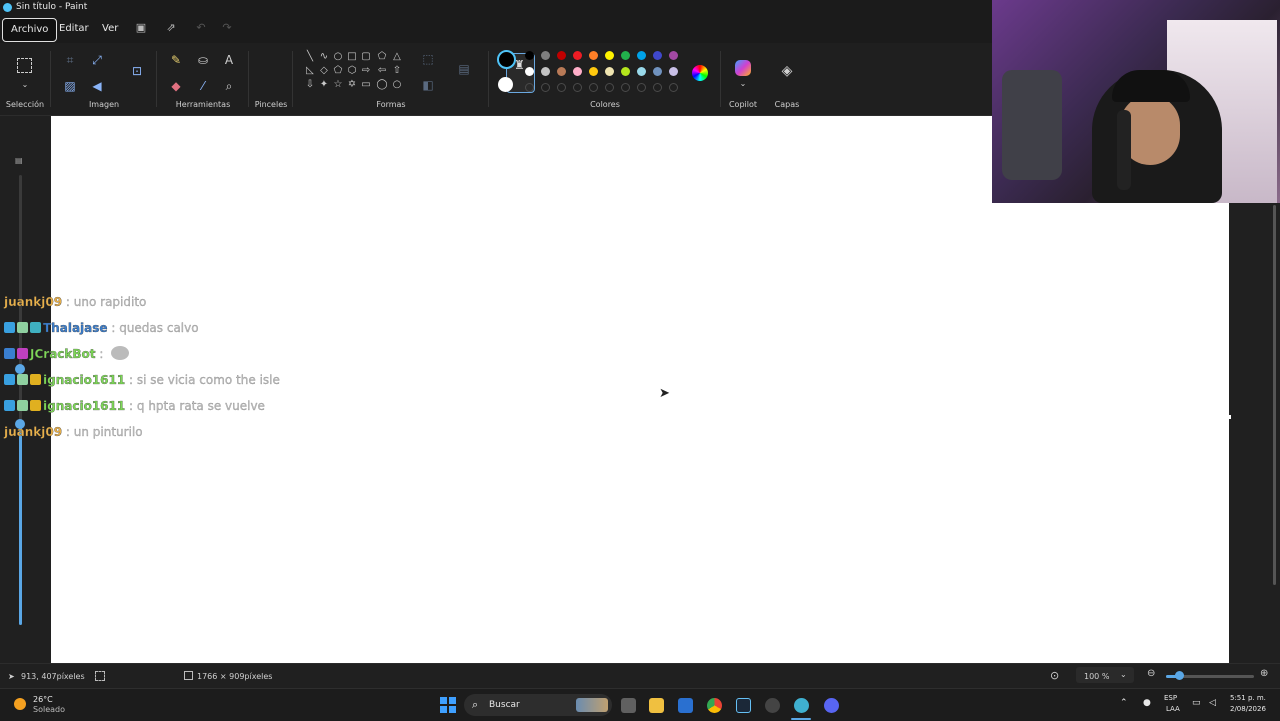  I want to click on magnifier-icon: ⌕, so click(229, 86).